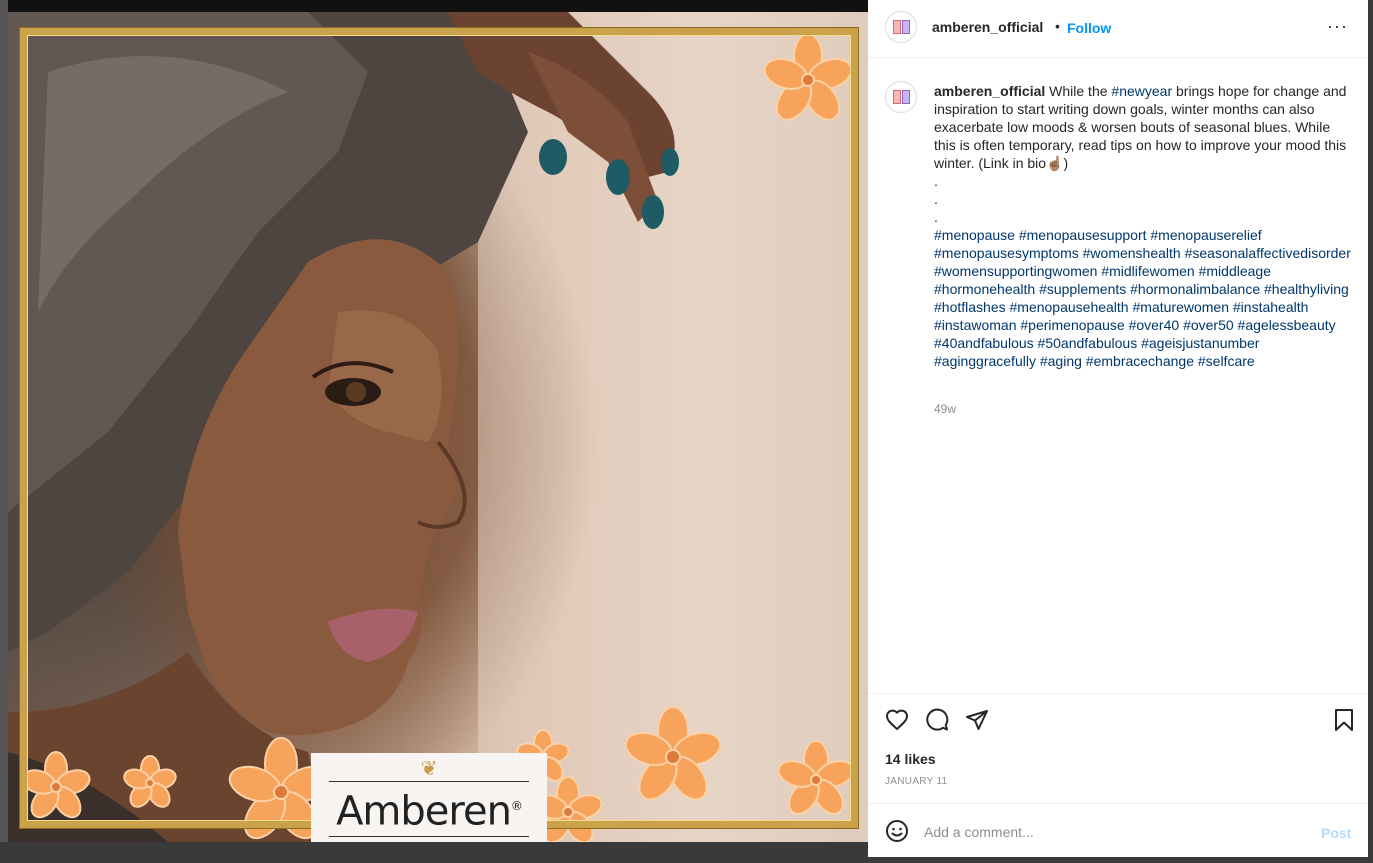 Image resolution: width=1373 pixels, height=863 pixels. What do you see at coordinates (945, 409) in the screenshot?
I see `post-age: 49w` at bounding box center [945, 409].